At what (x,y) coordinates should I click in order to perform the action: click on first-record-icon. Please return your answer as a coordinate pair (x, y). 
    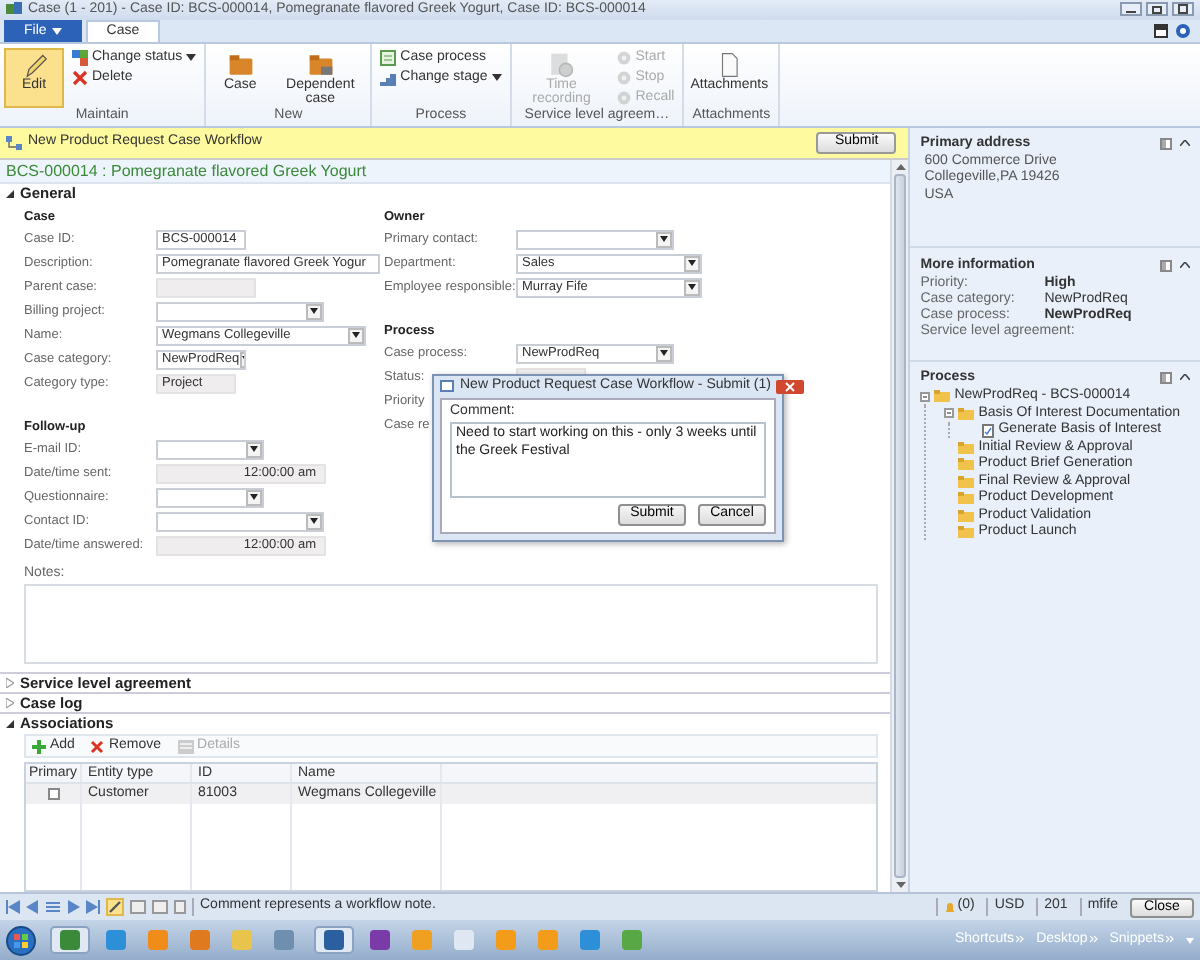
    Looking at the image, I should click on (13, 907).